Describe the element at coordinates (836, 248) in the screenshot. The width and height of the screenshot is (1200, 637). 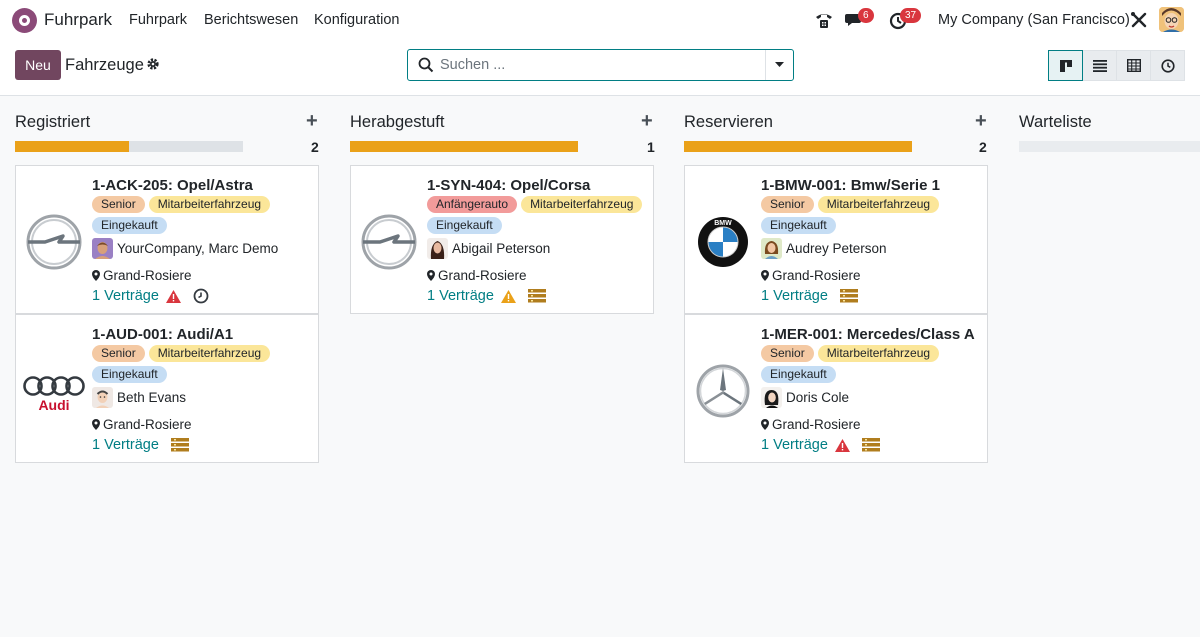
I see `driver-name: Audrey Peterson` at that location.